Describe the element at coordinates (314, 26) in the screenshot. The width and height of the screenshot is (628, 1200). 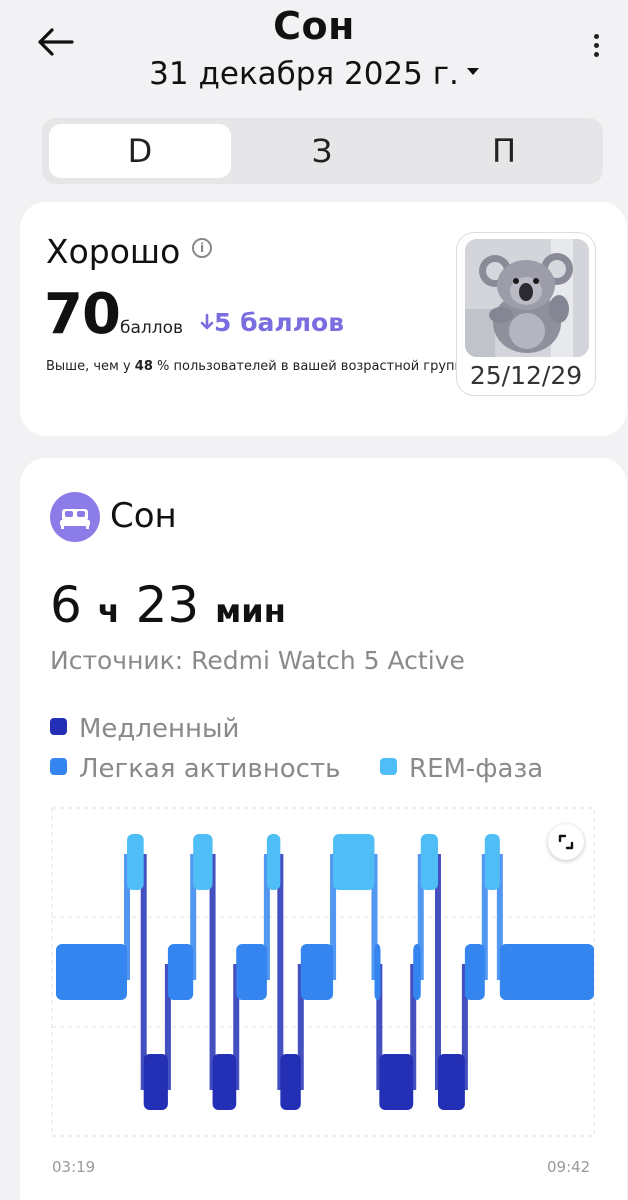
I see `page-title: Сон` at that location.